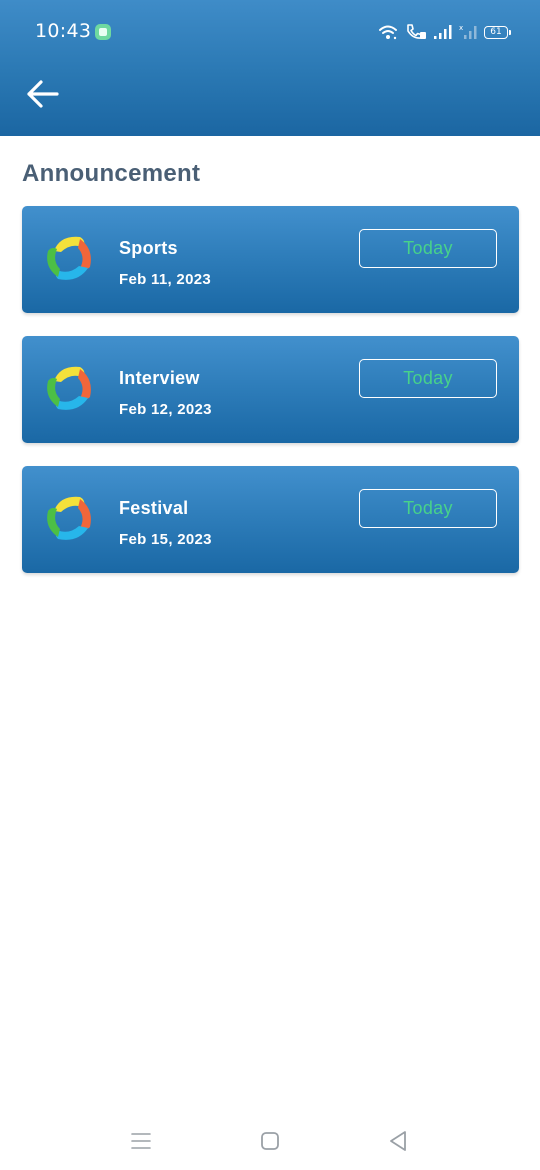 The image size is (540, 1170). Describe the element at coordinates (154, 508) in the screenshot. I see `announcement-title: Festival` at that location.